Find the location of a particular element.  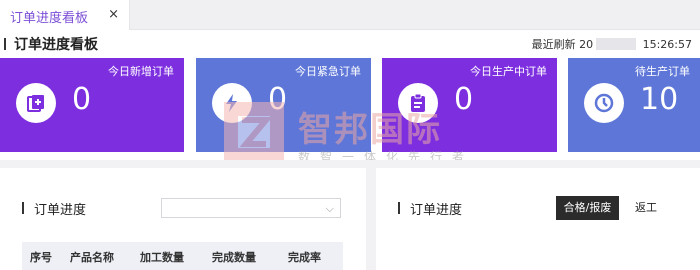

redacted-date is located at coordinates (616, 44).